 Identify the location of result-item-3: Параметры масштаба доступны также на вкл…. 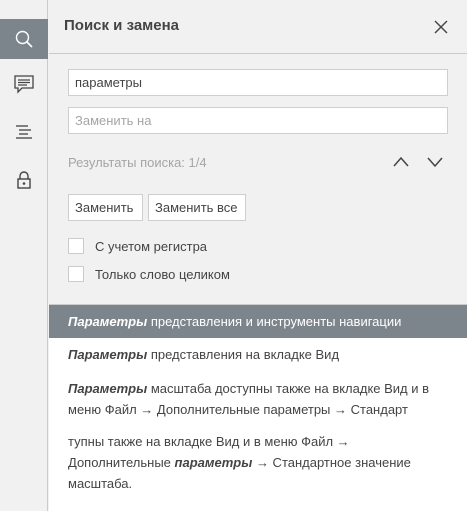
(258, 399).